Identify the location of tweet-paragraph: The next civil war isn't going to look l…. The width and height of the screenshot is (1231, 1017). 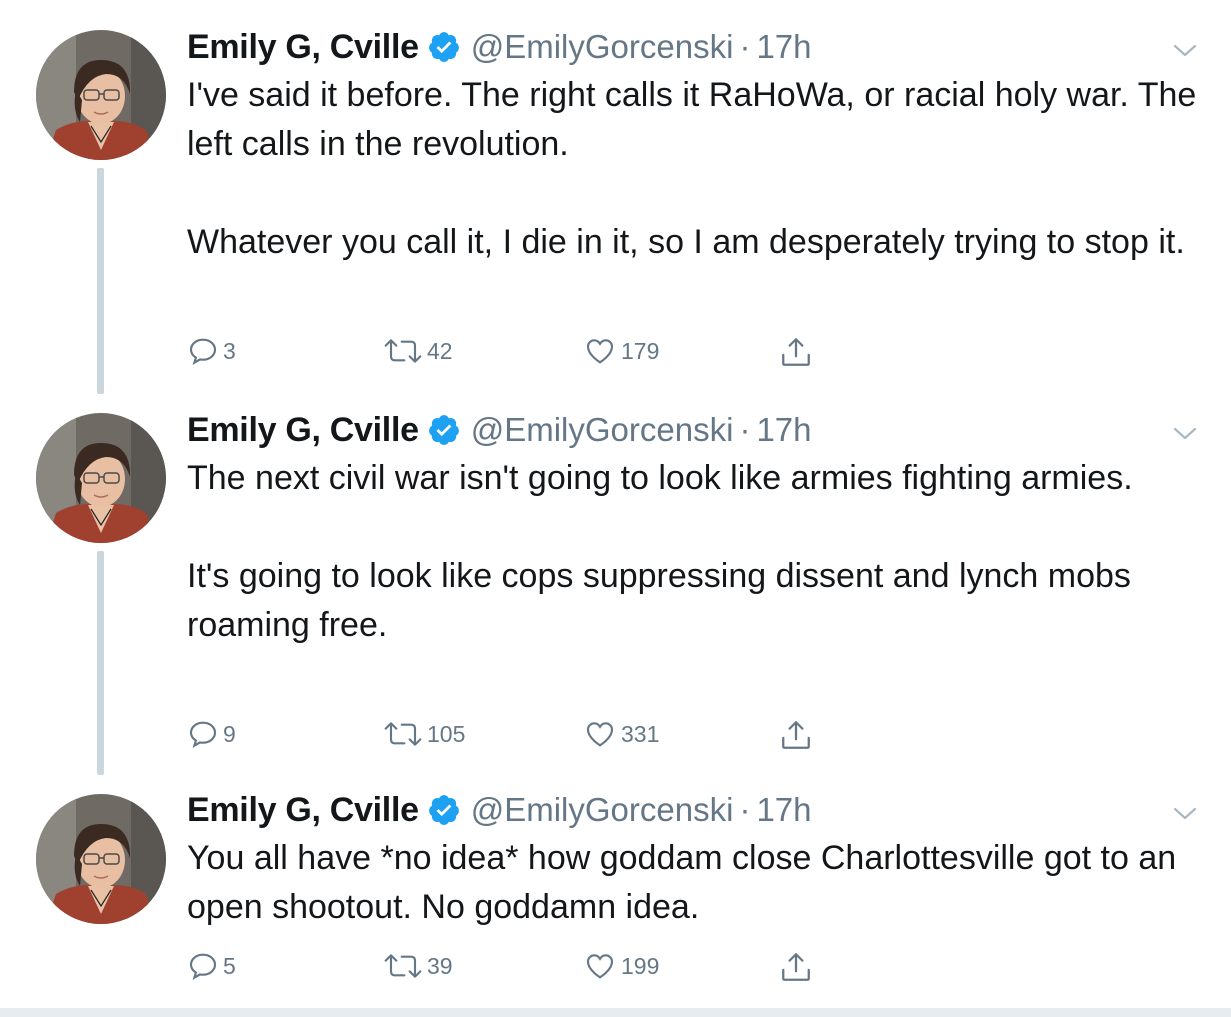
(660, 478).